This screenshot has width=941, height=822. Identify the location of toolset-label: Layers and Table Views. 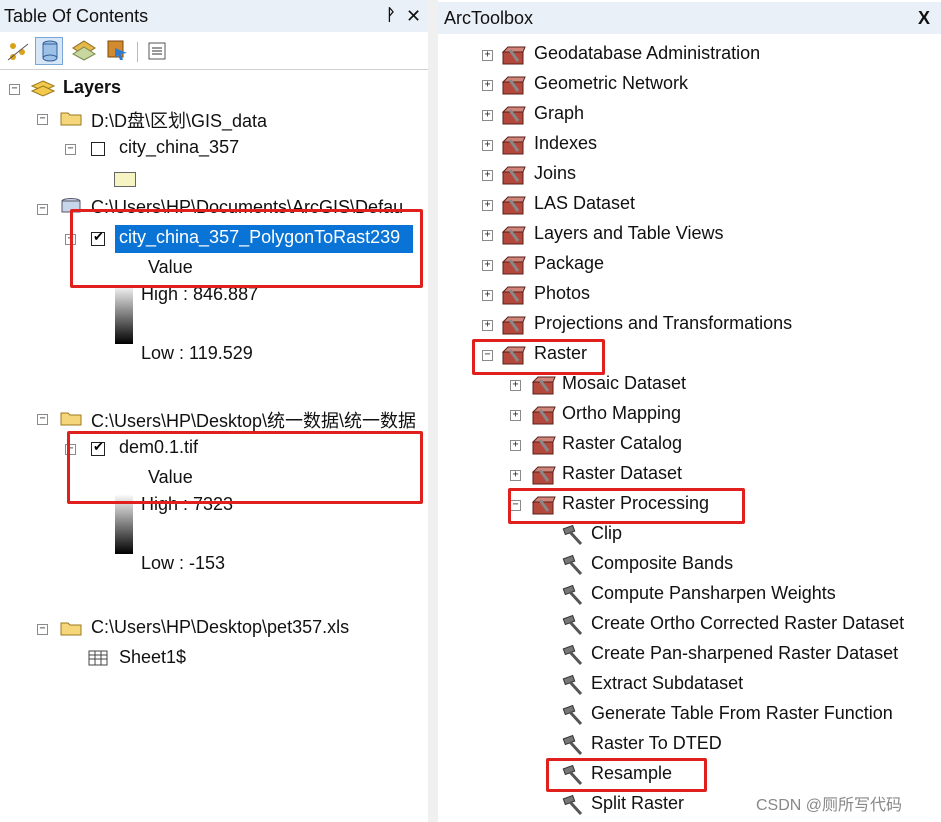
(628, 233).